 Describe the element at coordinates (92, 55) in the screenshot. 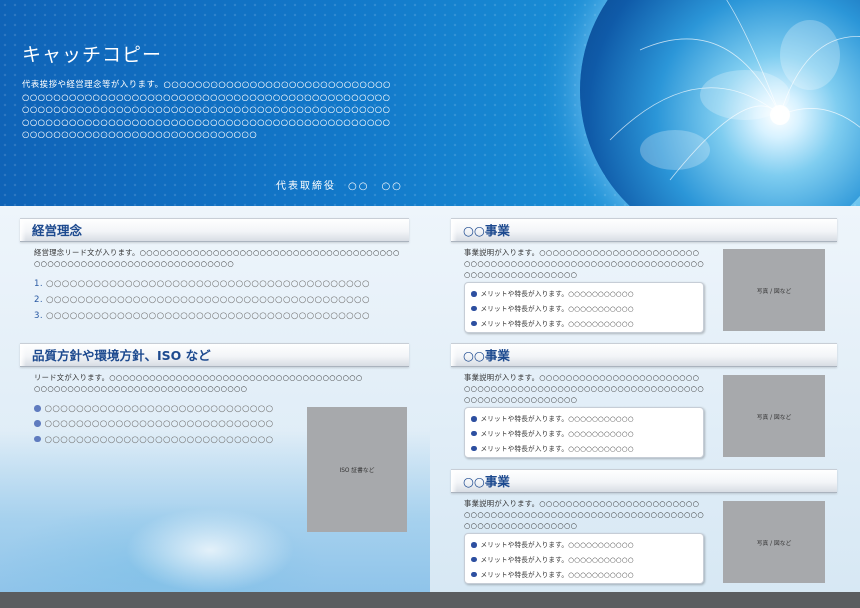

I see `catch-copy: キャッチコピー` at that location.